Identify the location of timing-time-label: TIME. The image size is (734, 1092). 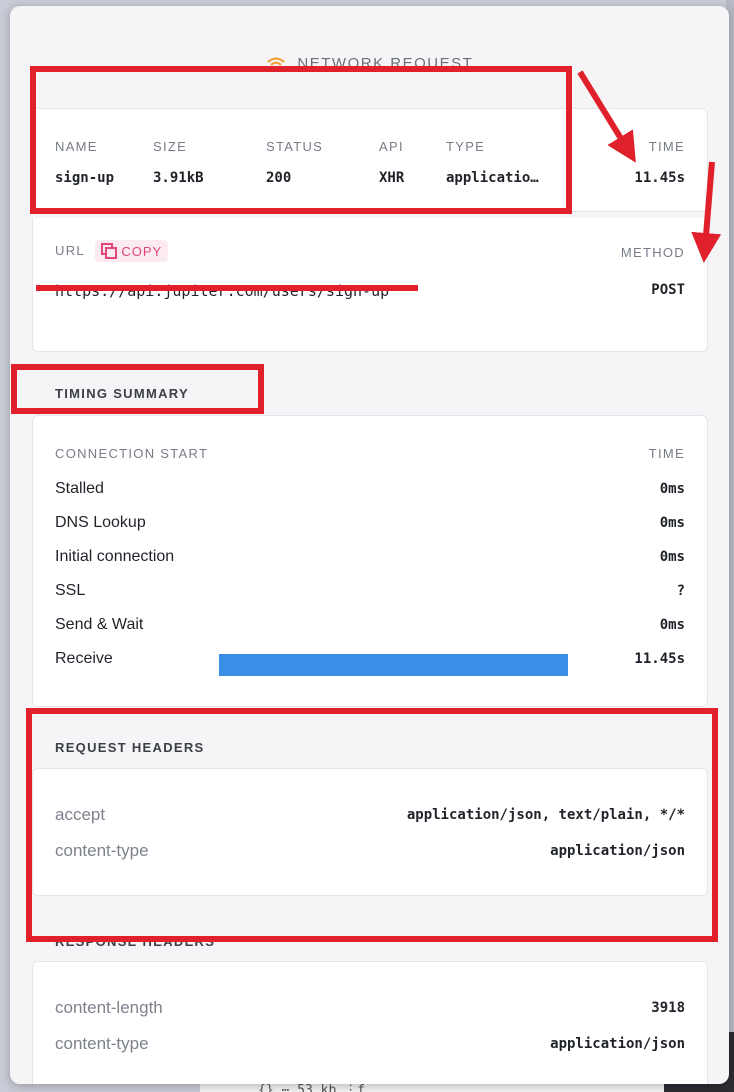
(666, 453).